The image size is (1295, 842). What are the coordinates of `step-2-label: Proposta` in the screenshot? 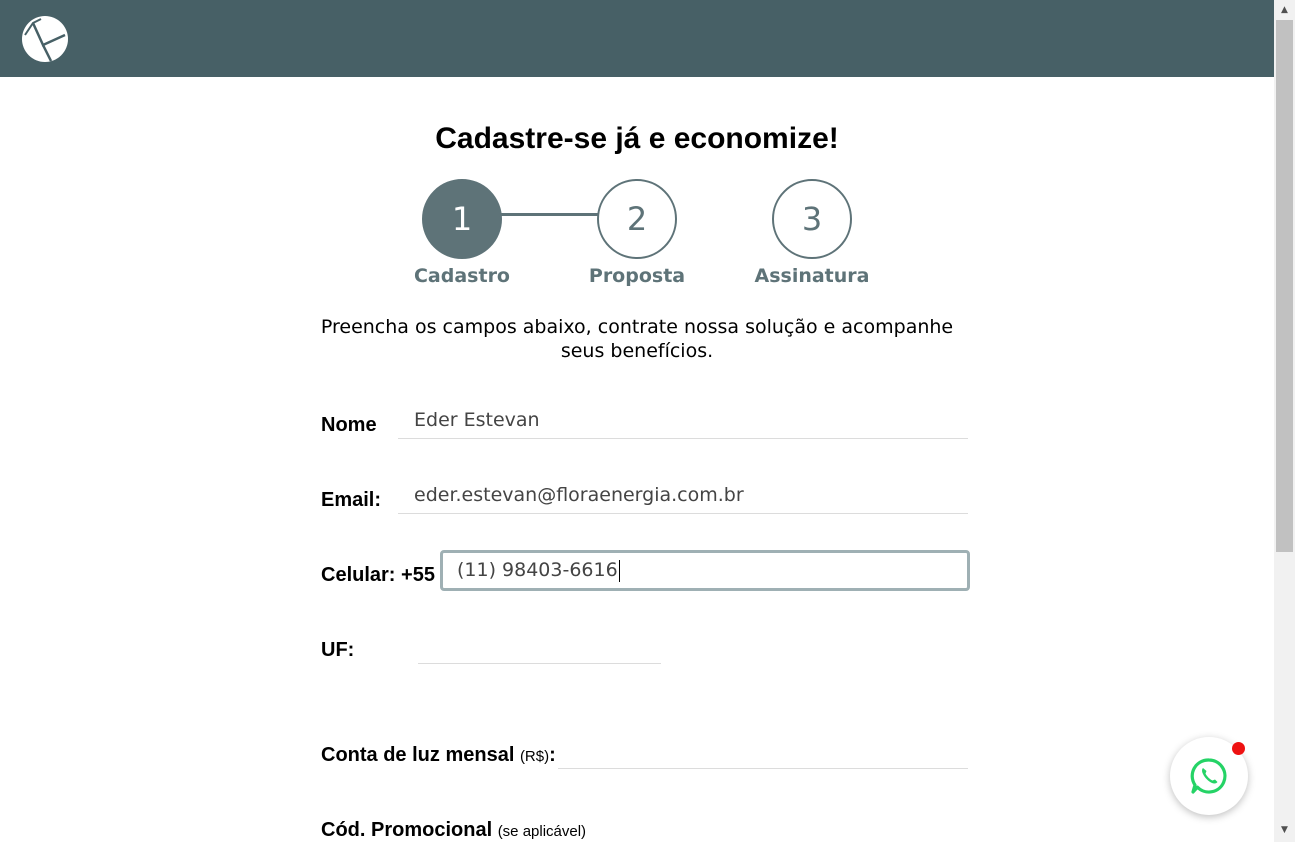 It's located at (637, 276).